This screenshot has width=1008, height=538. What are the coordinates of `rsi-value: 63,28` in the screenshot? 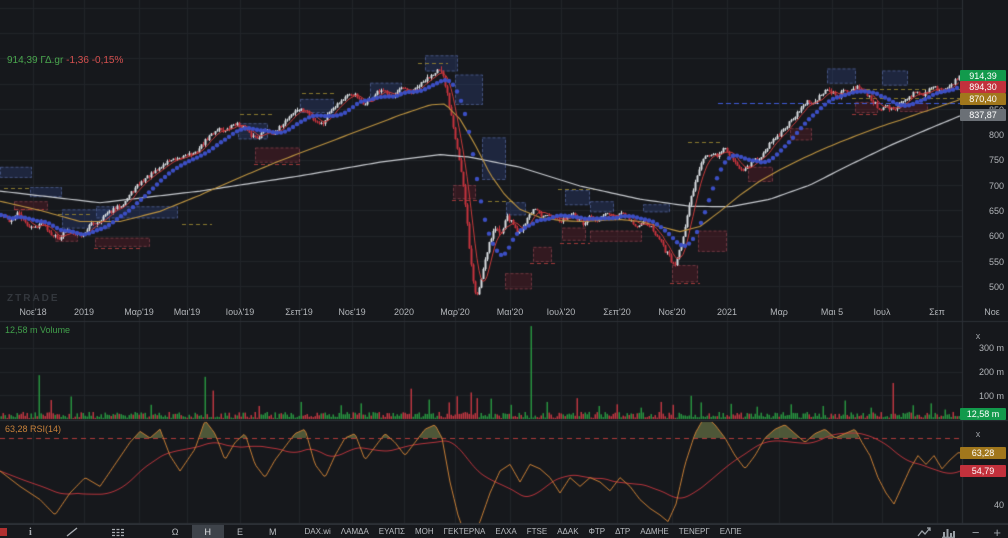 It's located at (16, 429).